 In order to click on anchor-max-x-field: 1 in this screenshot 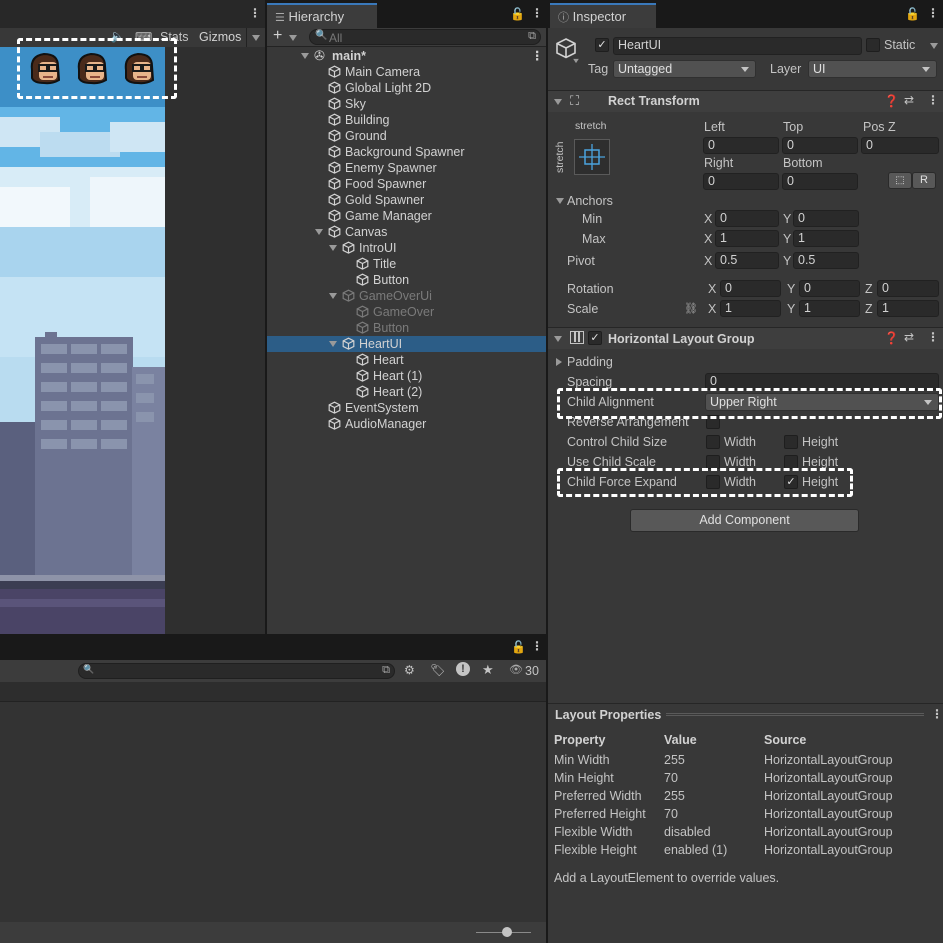, I will do `click(747, 238)`.